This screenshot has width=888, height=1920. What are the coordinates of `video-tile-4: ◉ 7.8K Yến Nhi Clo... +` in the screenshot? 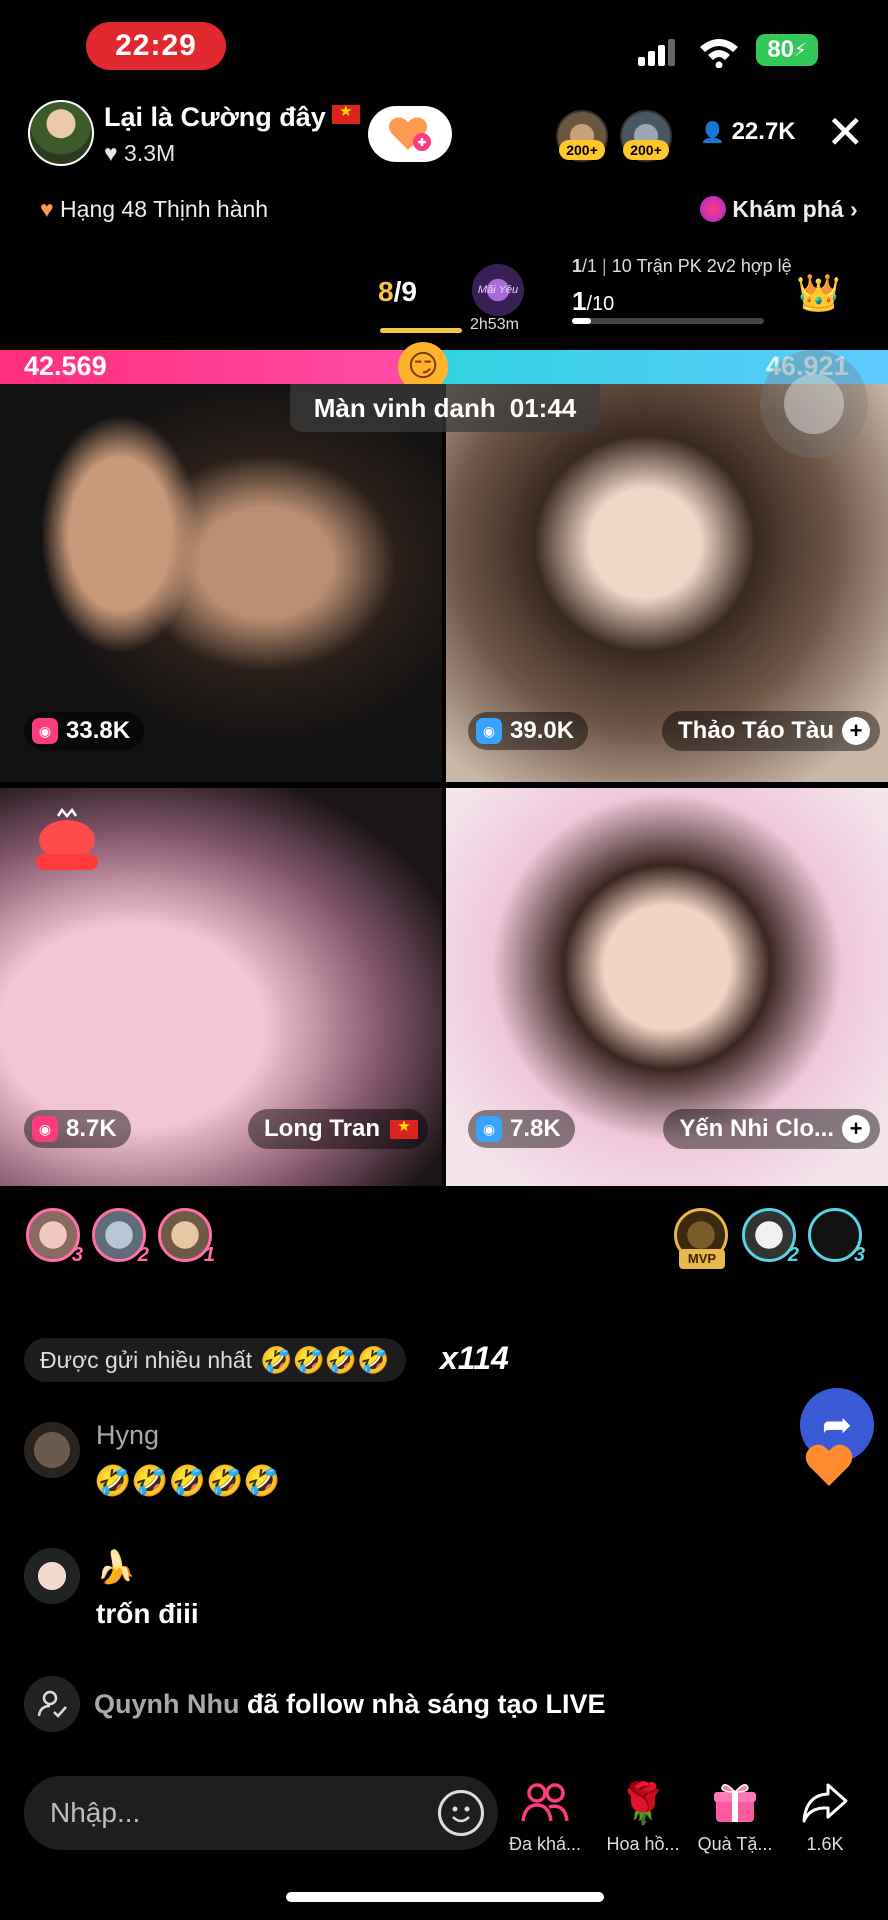 It's located at (667, 987).